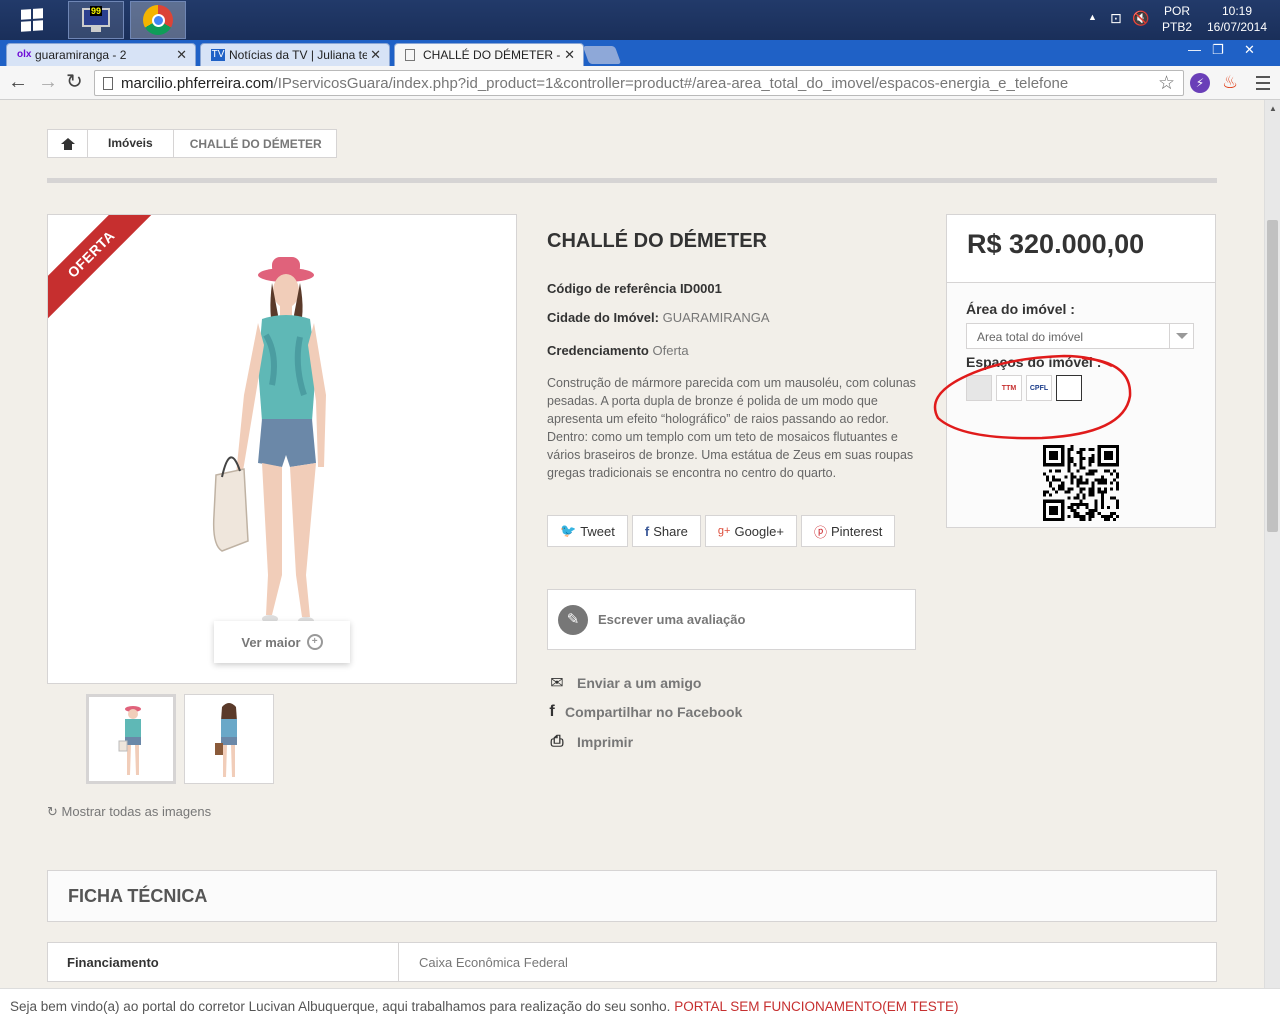  Describe the element at coordinates (283, 435) in the screenshot. I see `product-photo` at that location.